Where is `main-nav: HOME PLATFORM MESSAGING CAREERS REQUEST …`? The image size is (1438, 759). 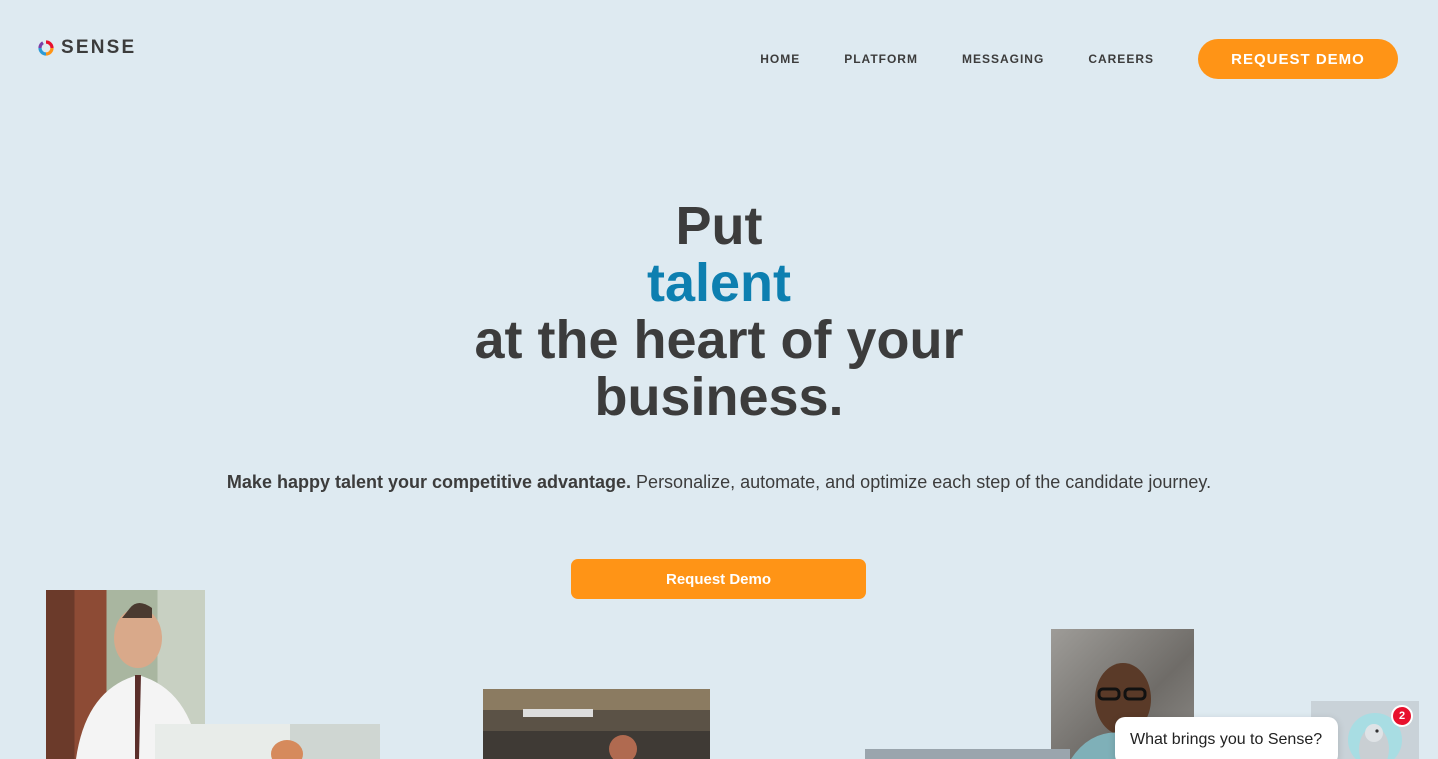 main-nav: HOME PLATFORM MESSAGING CAREERS REQUEST … is located at coordinates (1079, 59).